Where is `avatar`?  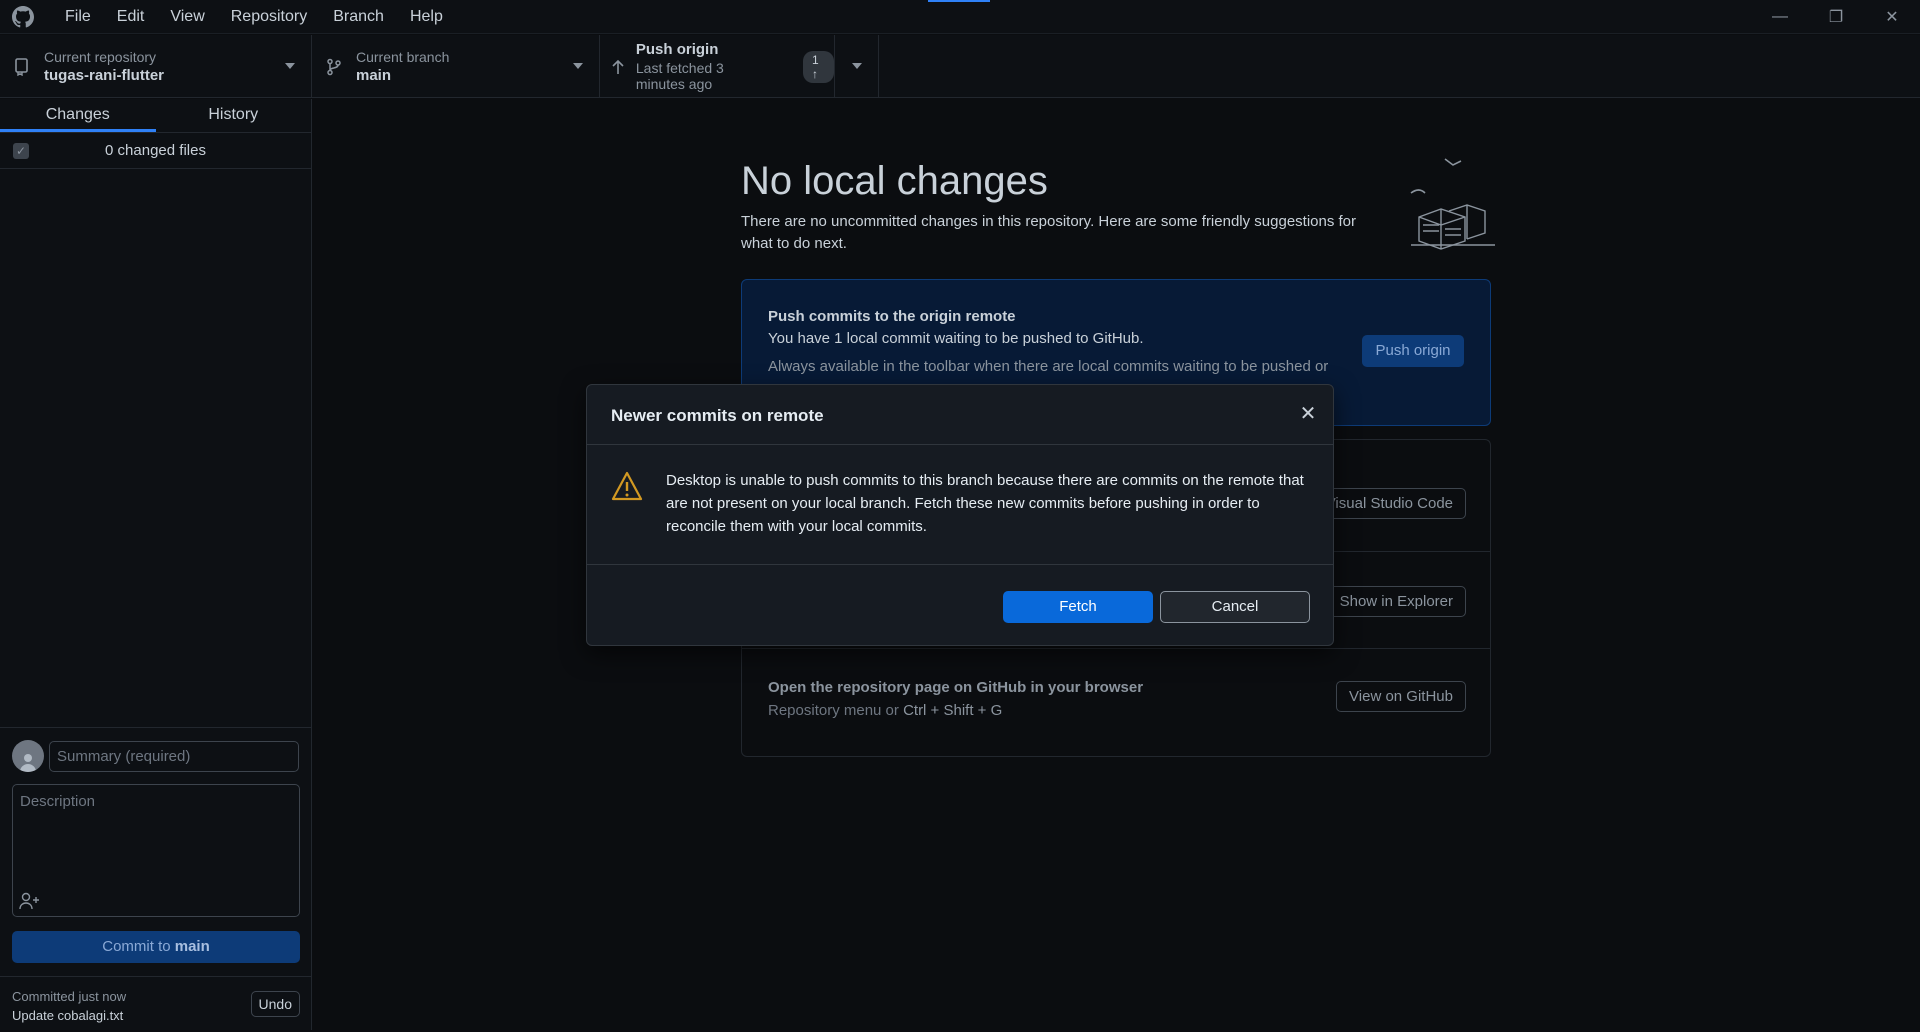
avatar is located at coordinates (28, 756).